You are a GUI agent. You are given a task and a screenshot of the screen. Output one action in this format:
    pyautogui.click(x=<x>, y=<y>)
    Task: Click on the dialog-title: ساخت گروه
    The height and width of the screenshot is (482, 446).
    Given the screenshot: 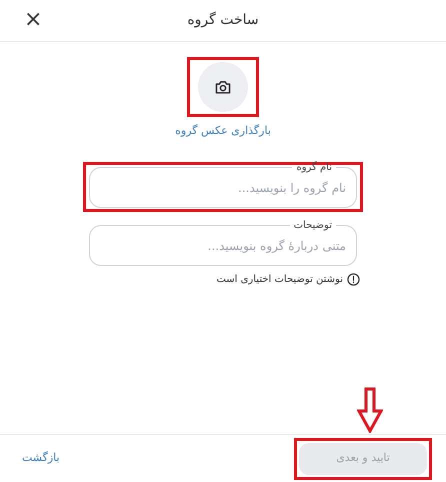 What is the action you would take?
    pyautogui.click(x=223, y=20)
    